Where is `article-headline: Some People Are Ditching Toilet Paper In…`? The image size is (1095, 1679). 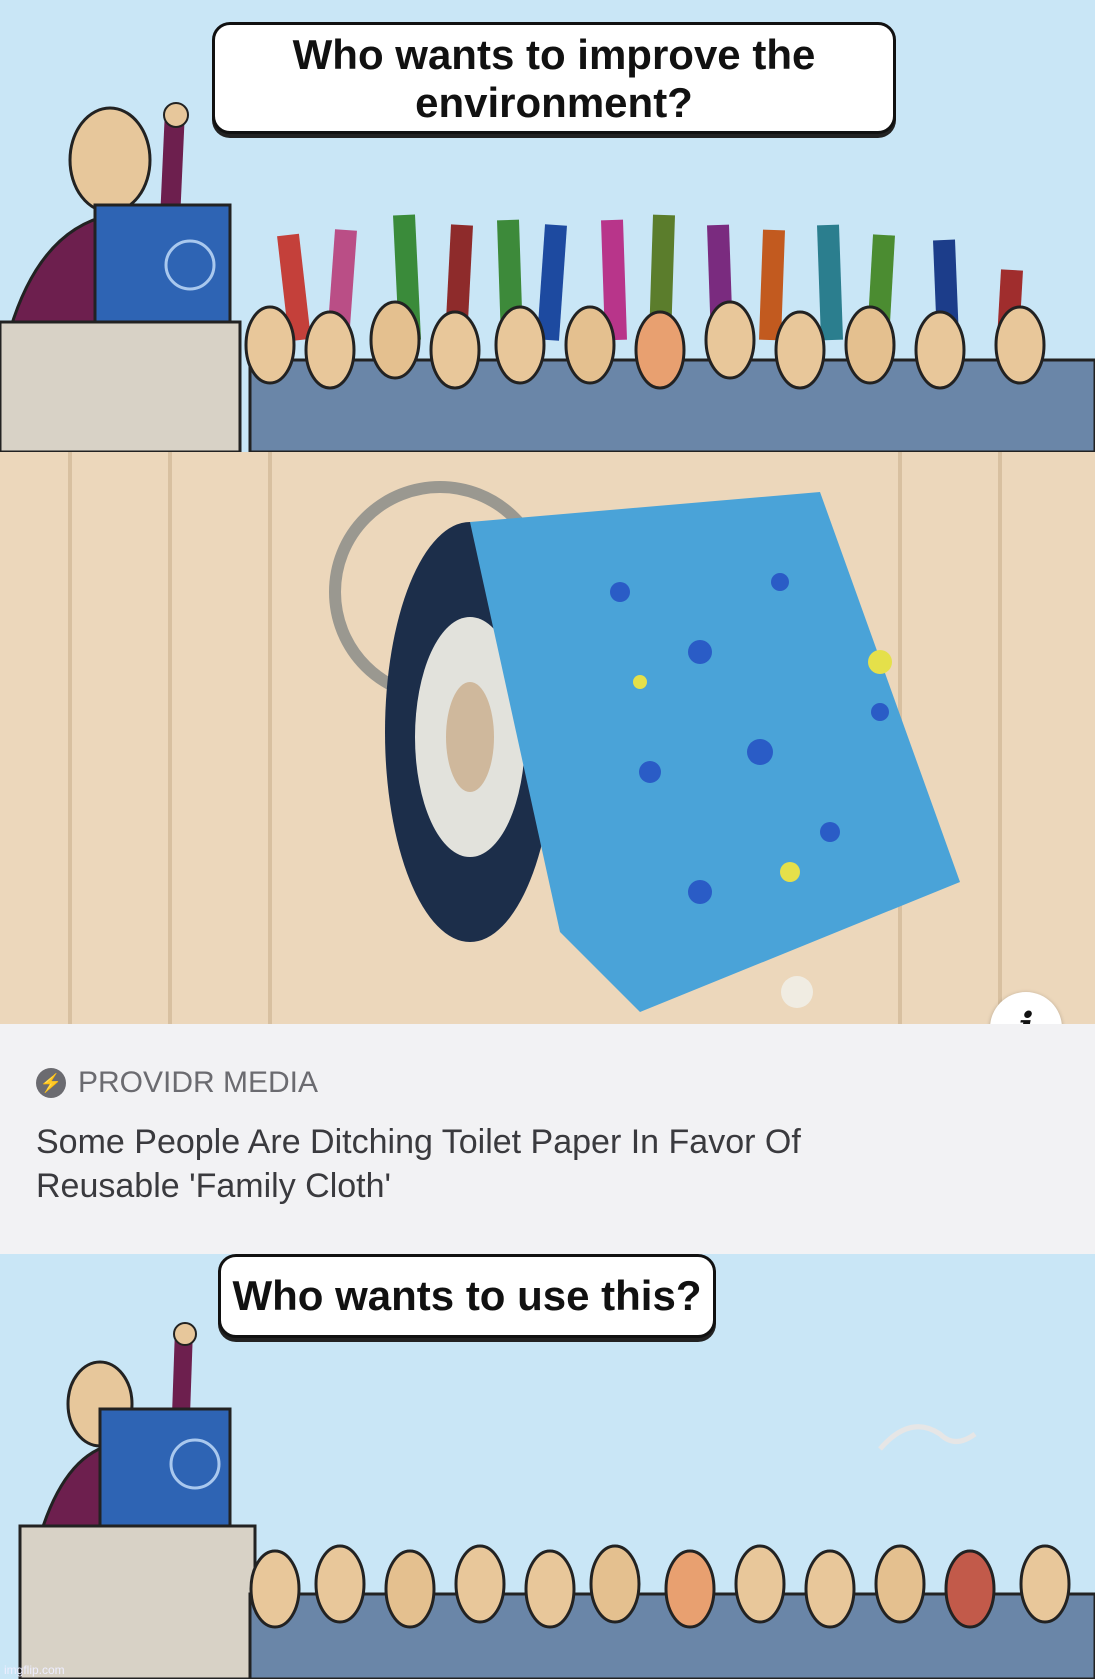
article-headline: Some People Are Ditching Toilet Paper In… is located at coordinates (541, 1164).